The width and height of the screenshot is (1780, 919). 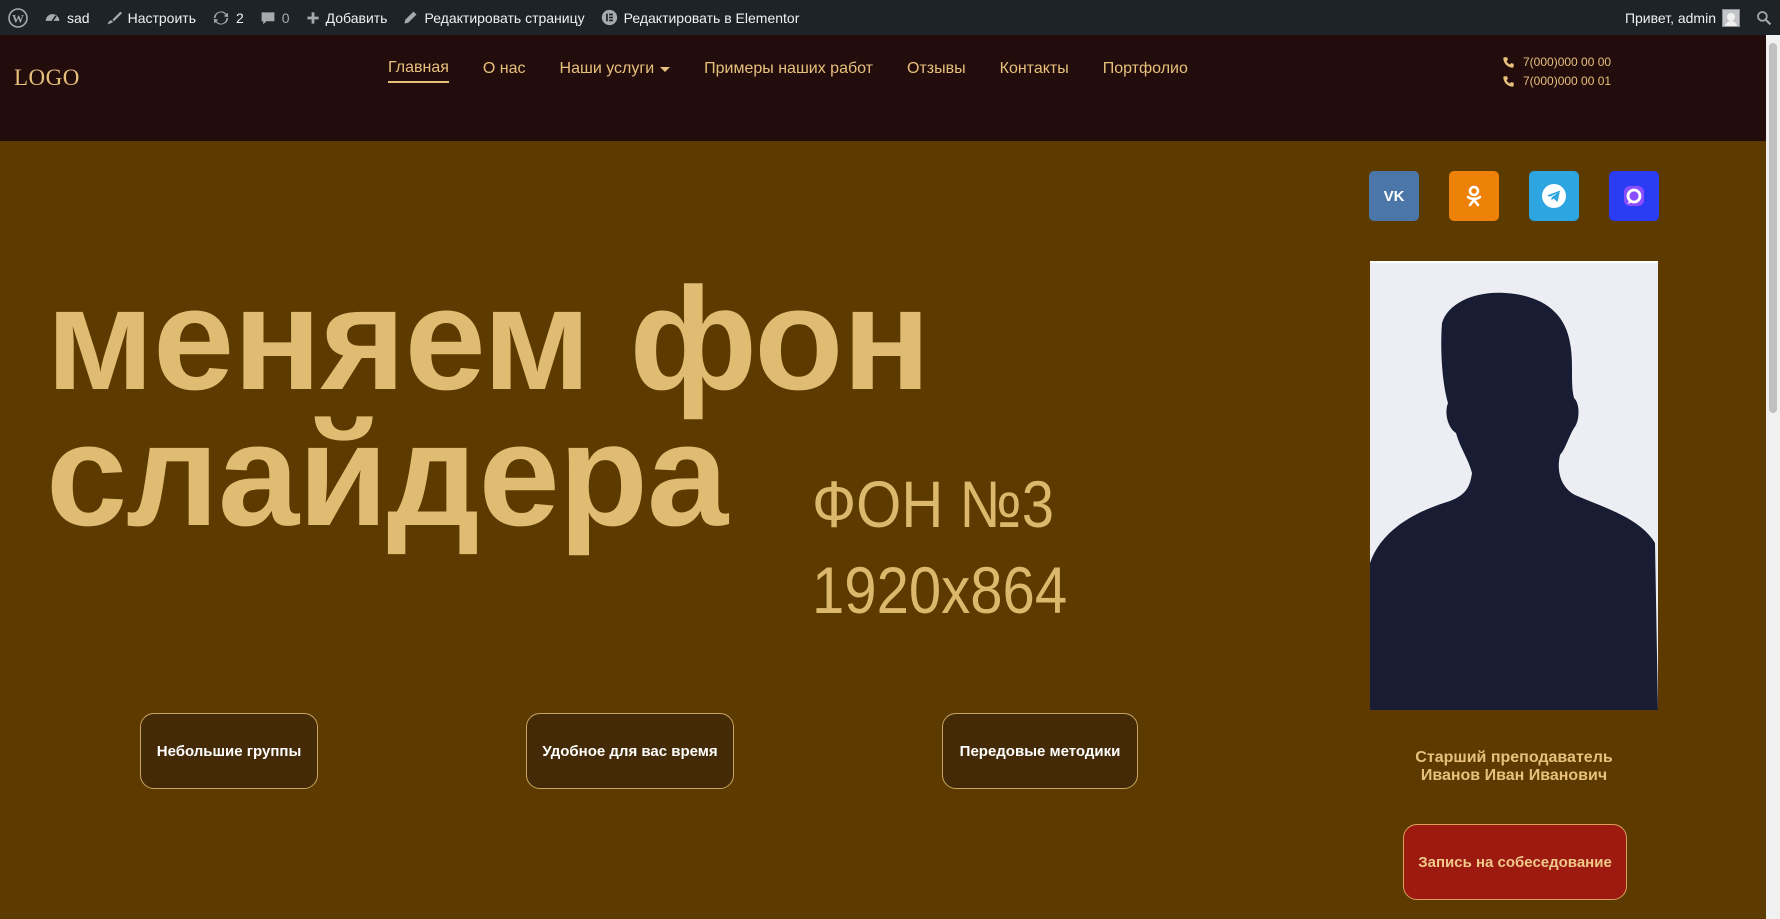 What do you see at coordinates (1145, 71) in the screenshot?
I see `nav-item-portfolio: Портфолио` at bounding box center [1145, 71].